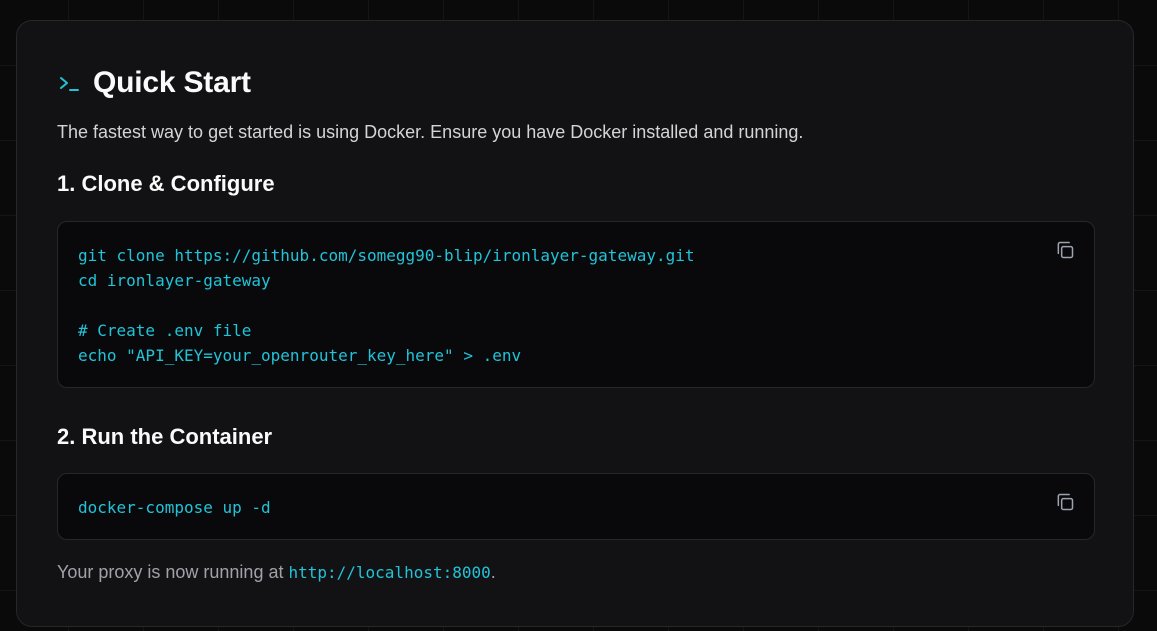  Describe the element at coordinates (165, 436) in the screenshot. I see `step-heading-run: 2. Run the Container` at that location.